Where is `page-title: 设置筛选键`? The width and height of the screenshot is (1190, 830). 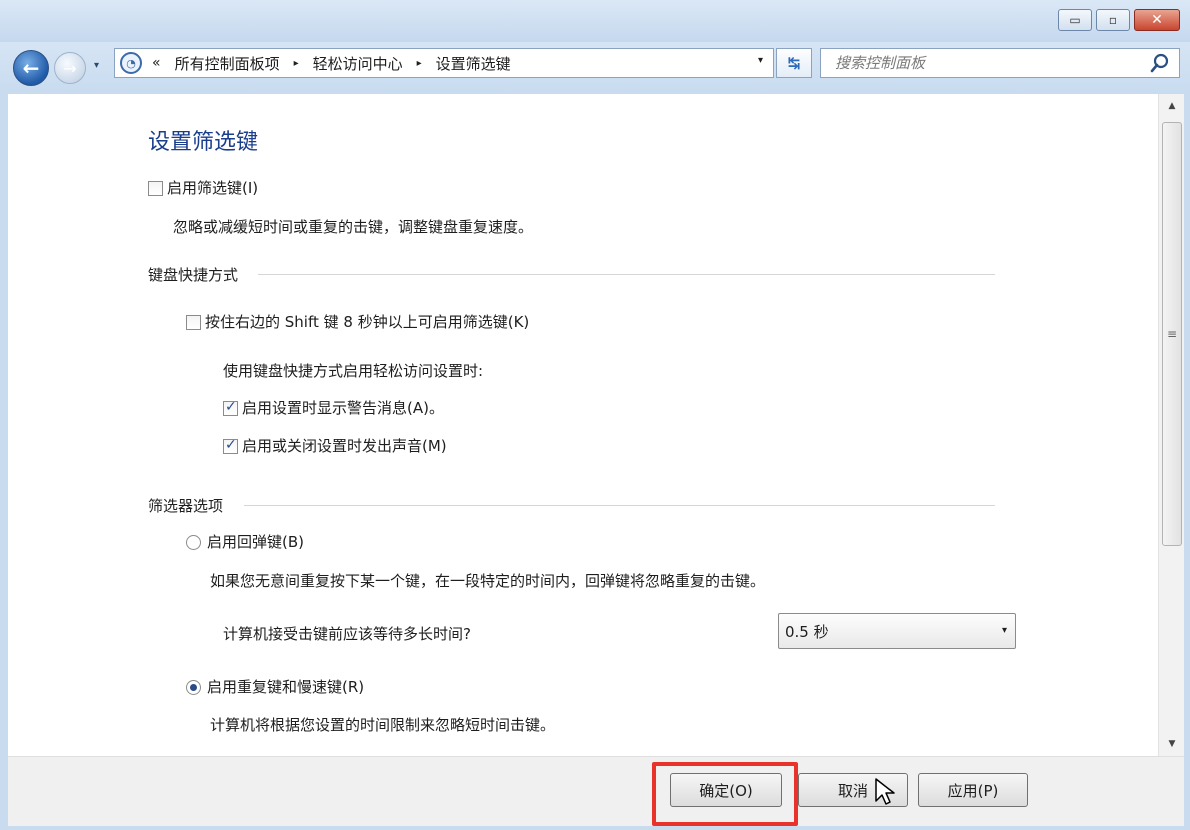
page-title: 设置筛选键 is located at coordinates (203, 142).